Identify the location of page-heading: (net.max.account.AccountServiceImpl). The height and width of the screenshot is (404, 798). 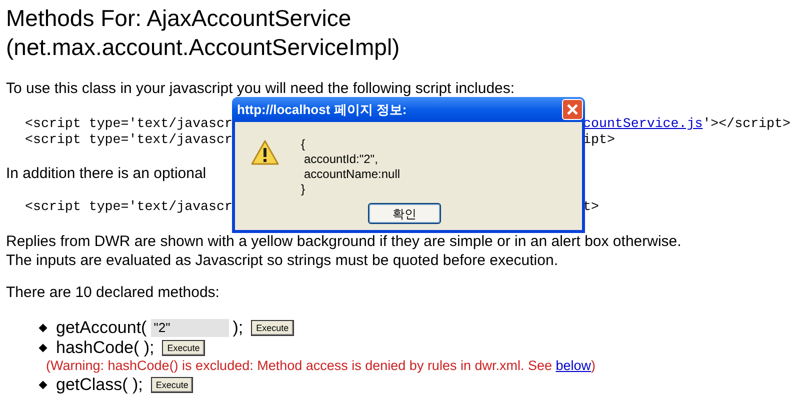
(203, 47).